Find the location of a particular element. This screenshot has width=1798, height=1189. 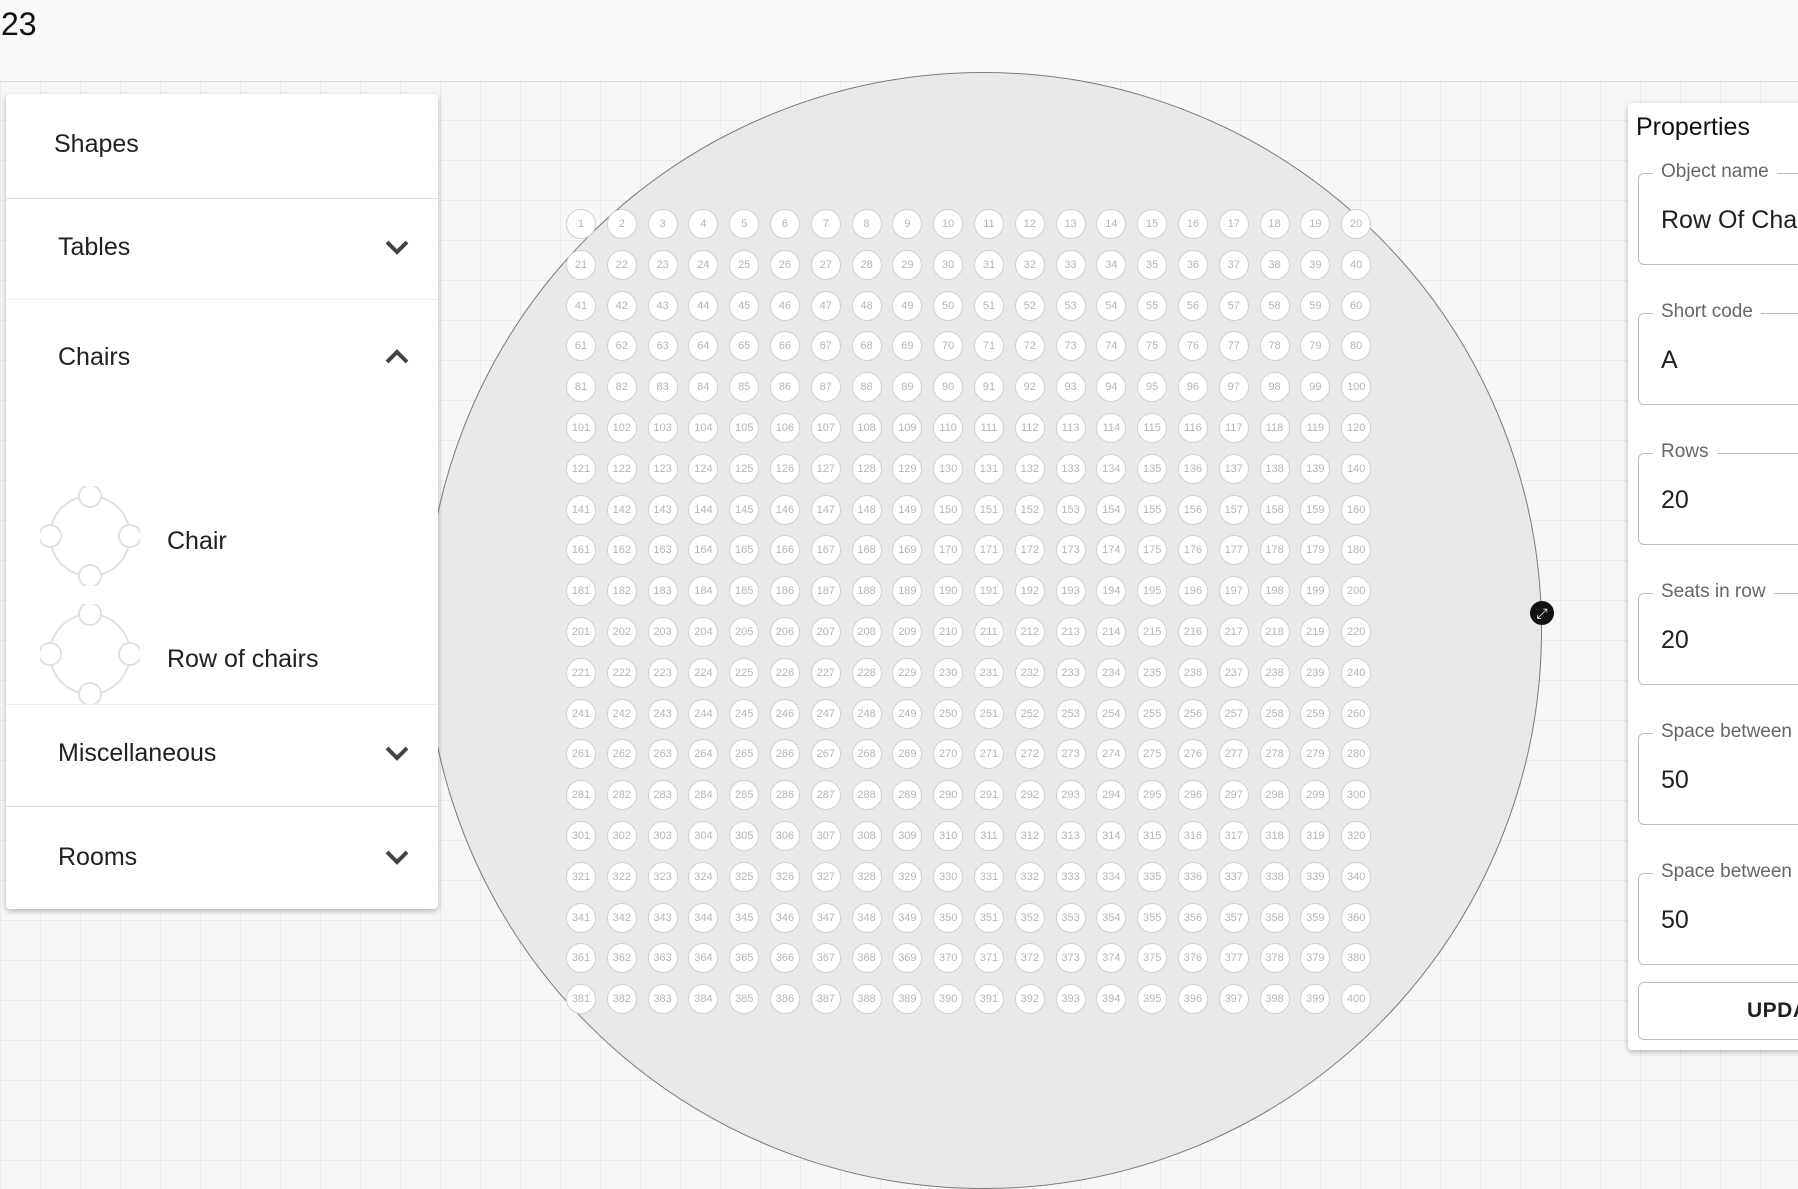

seat: 240 is located at coordinates (1356, 672).